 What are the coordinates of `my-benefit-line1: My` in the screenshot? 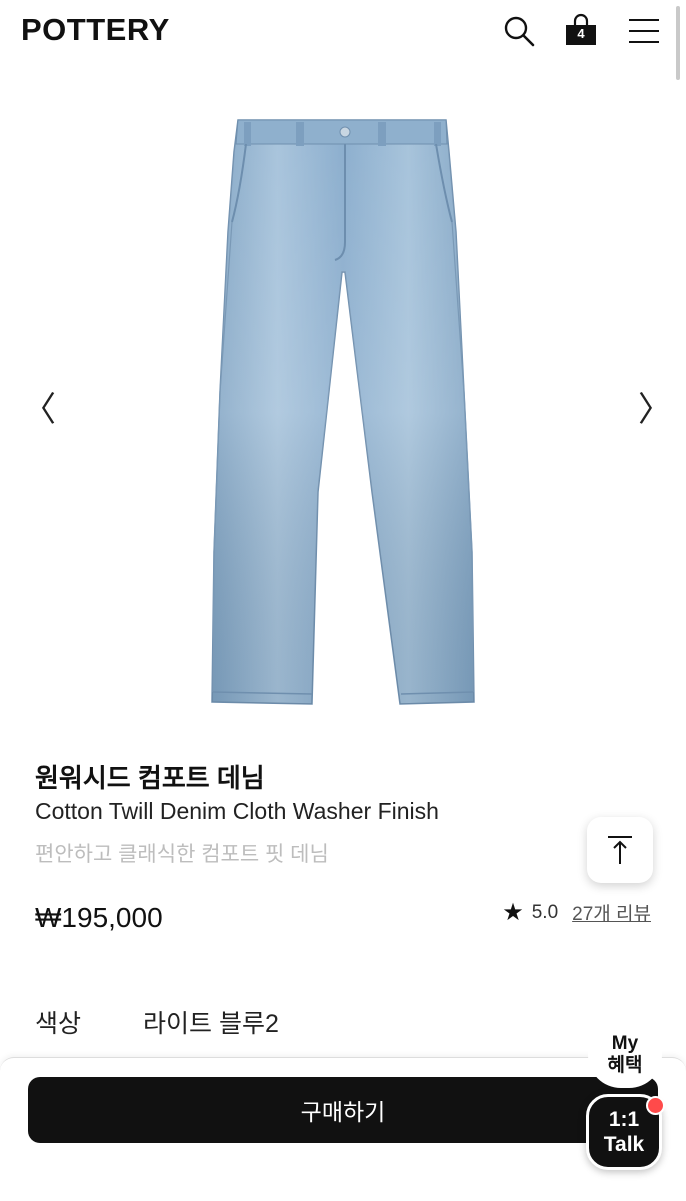 It's located at (625, 1044).